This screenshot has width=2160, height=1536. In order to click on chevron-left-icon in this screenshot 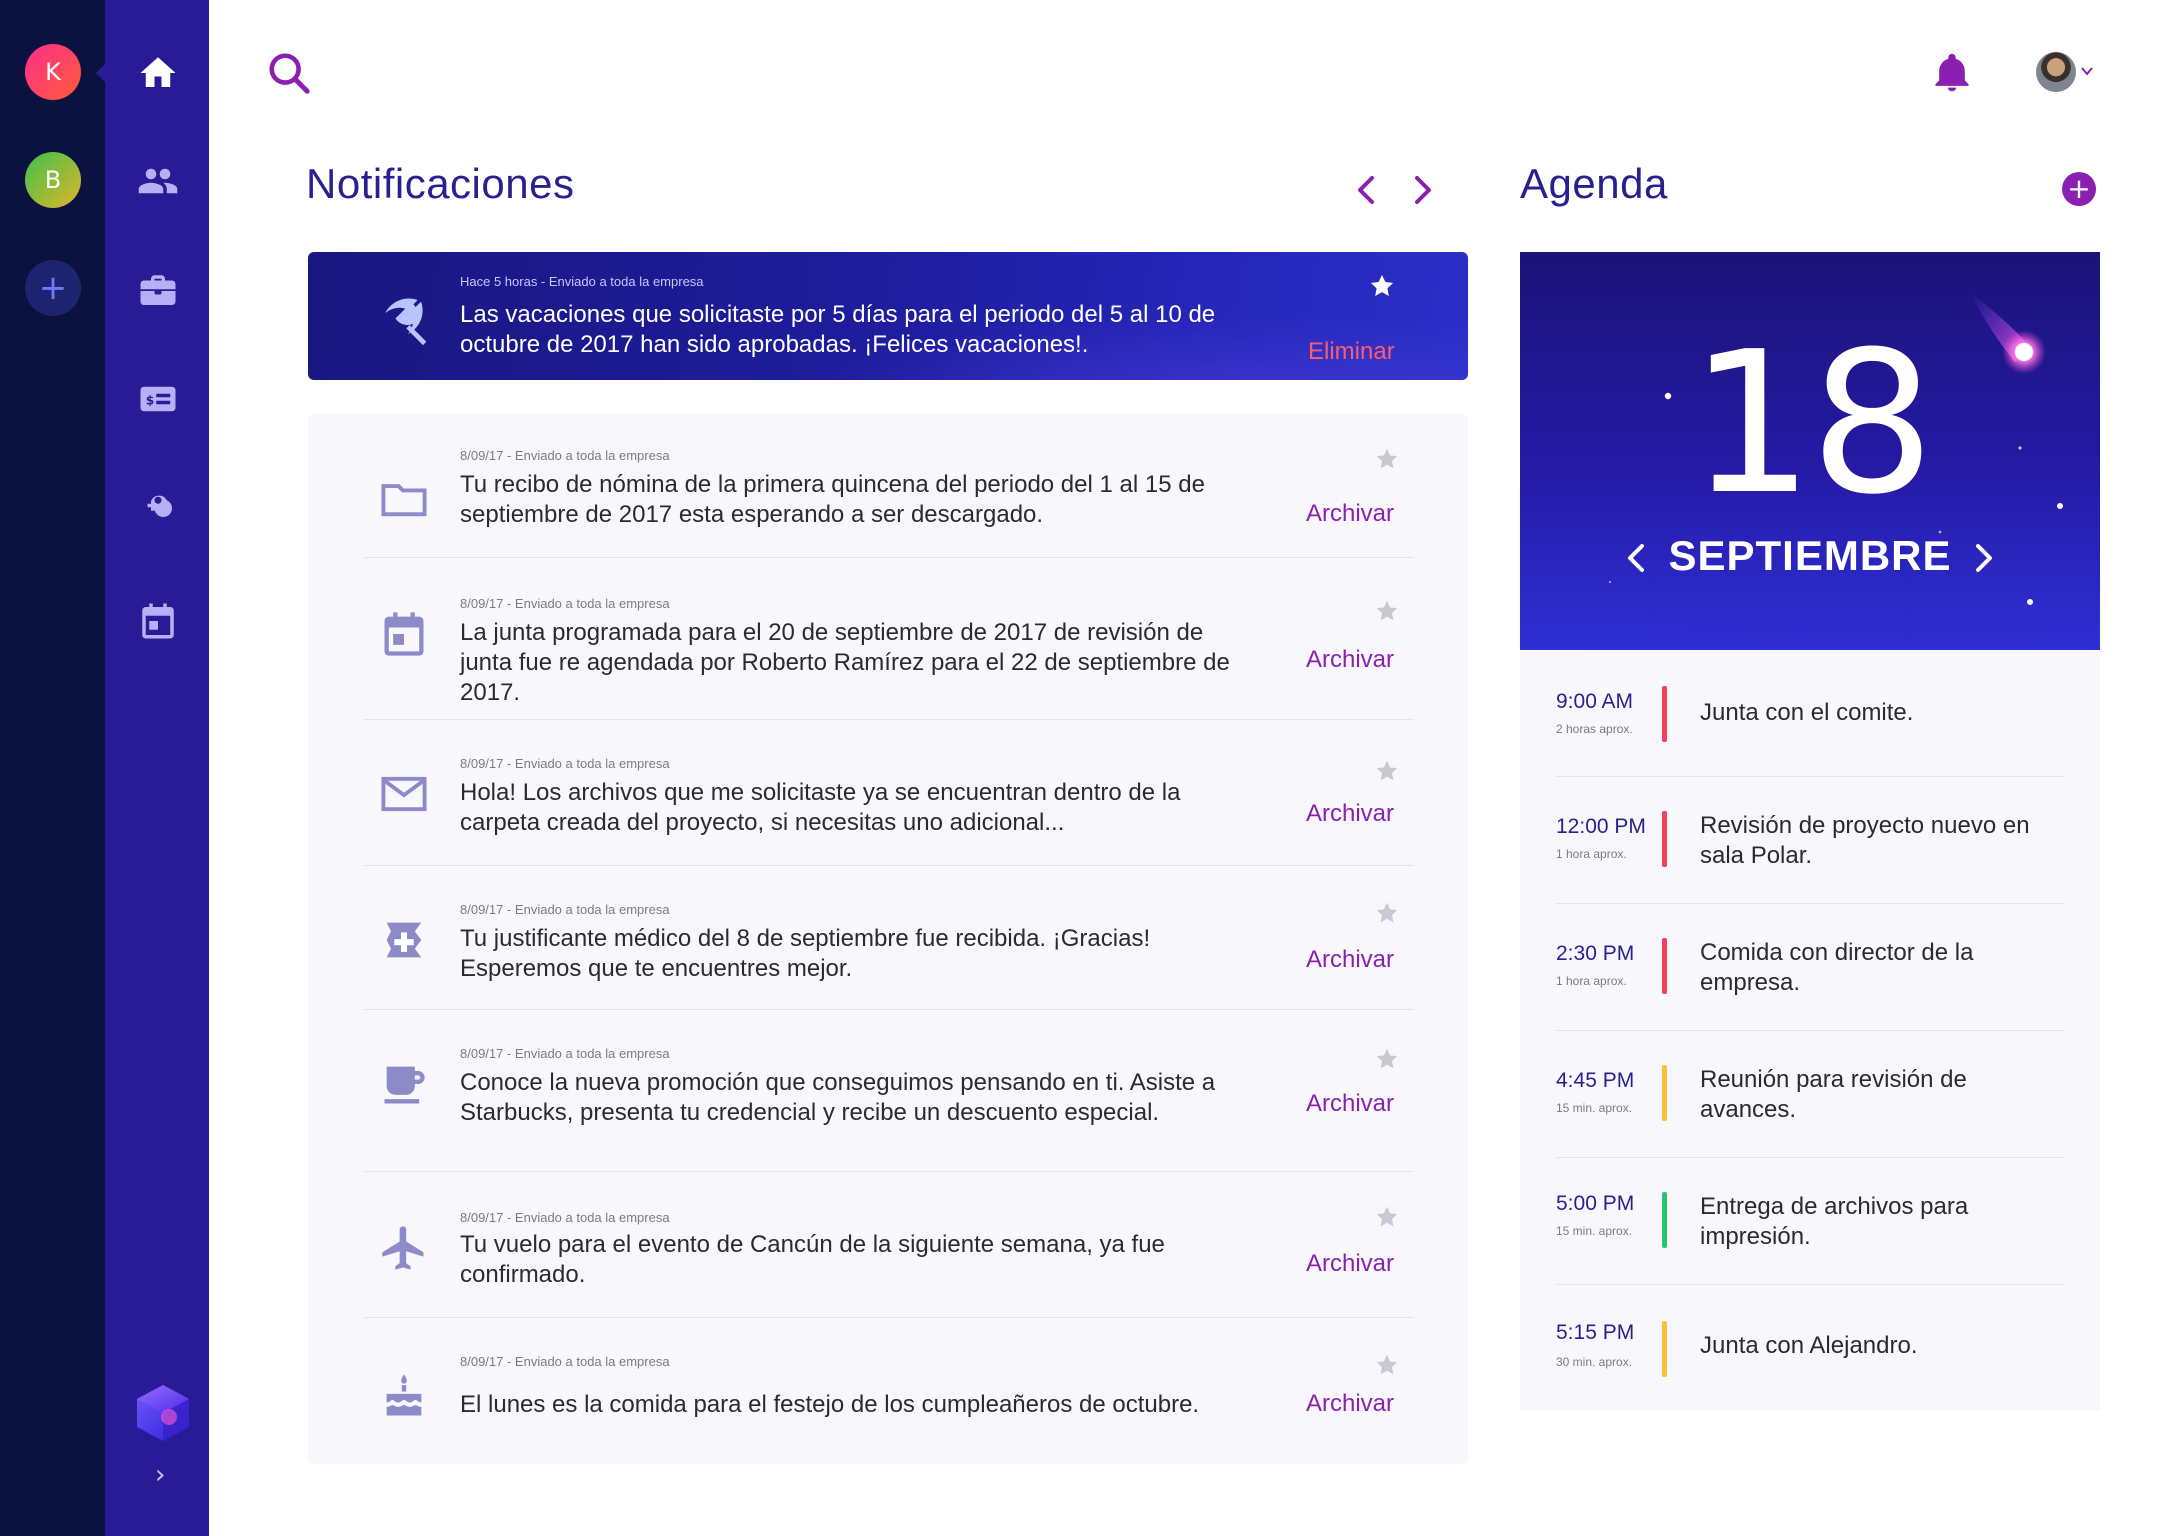, I will do `click(1367, 190)`.